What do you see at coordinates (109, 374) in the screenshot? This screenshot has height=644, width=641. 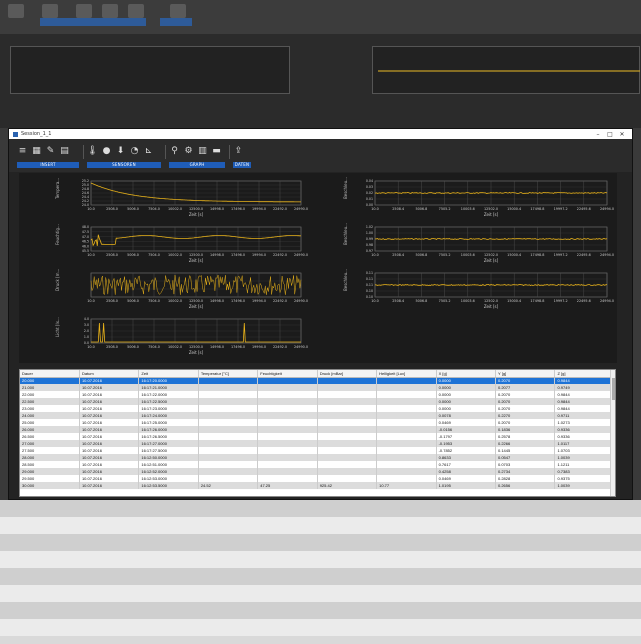 I see `column-header: Datum` at bounding box center [109, 374].